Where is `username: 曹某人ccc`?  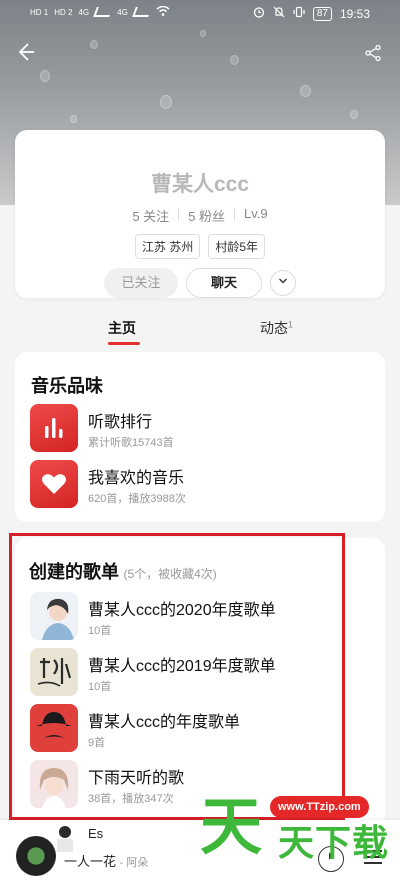
username: 曹某人ccc is located at coordinates (200, 184).